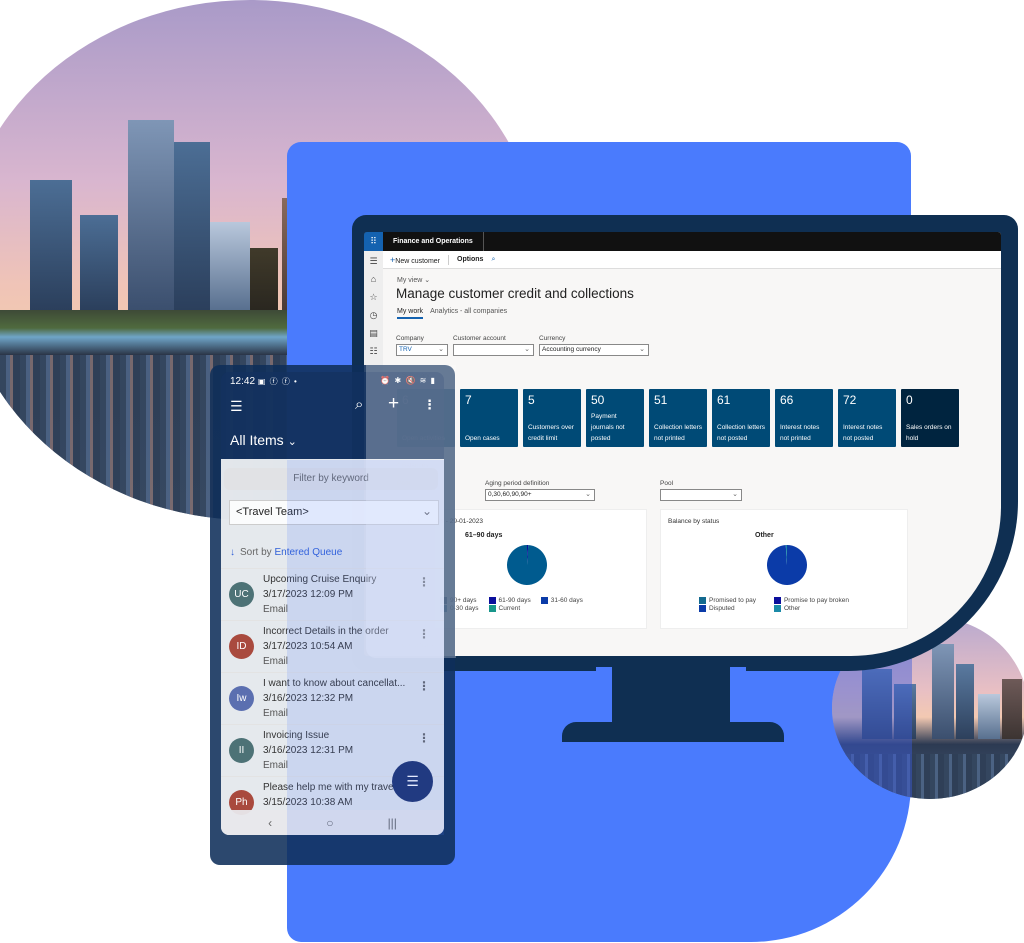 Image resolution: width=1024 pixels, height=943 pixels. What do you see at coordinates (374, 315) in the screenshot?
I see `clock-icon: ◷` at bounding box center [374, 315].